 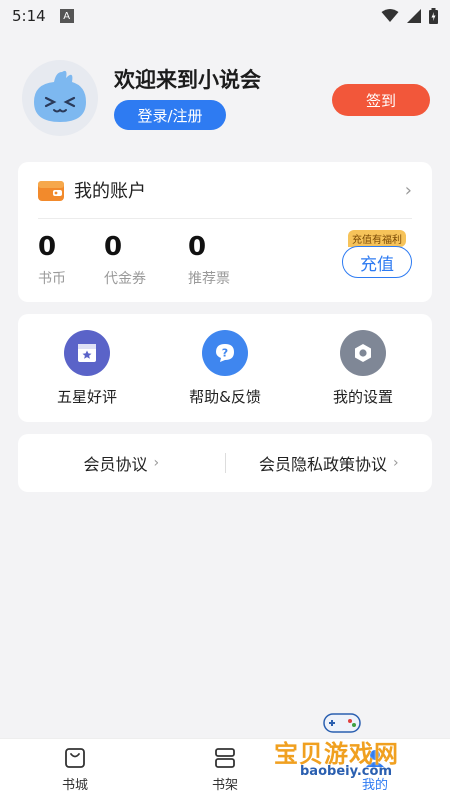 I want to click on help-question-icon: ?, so click(x=225, y=353).